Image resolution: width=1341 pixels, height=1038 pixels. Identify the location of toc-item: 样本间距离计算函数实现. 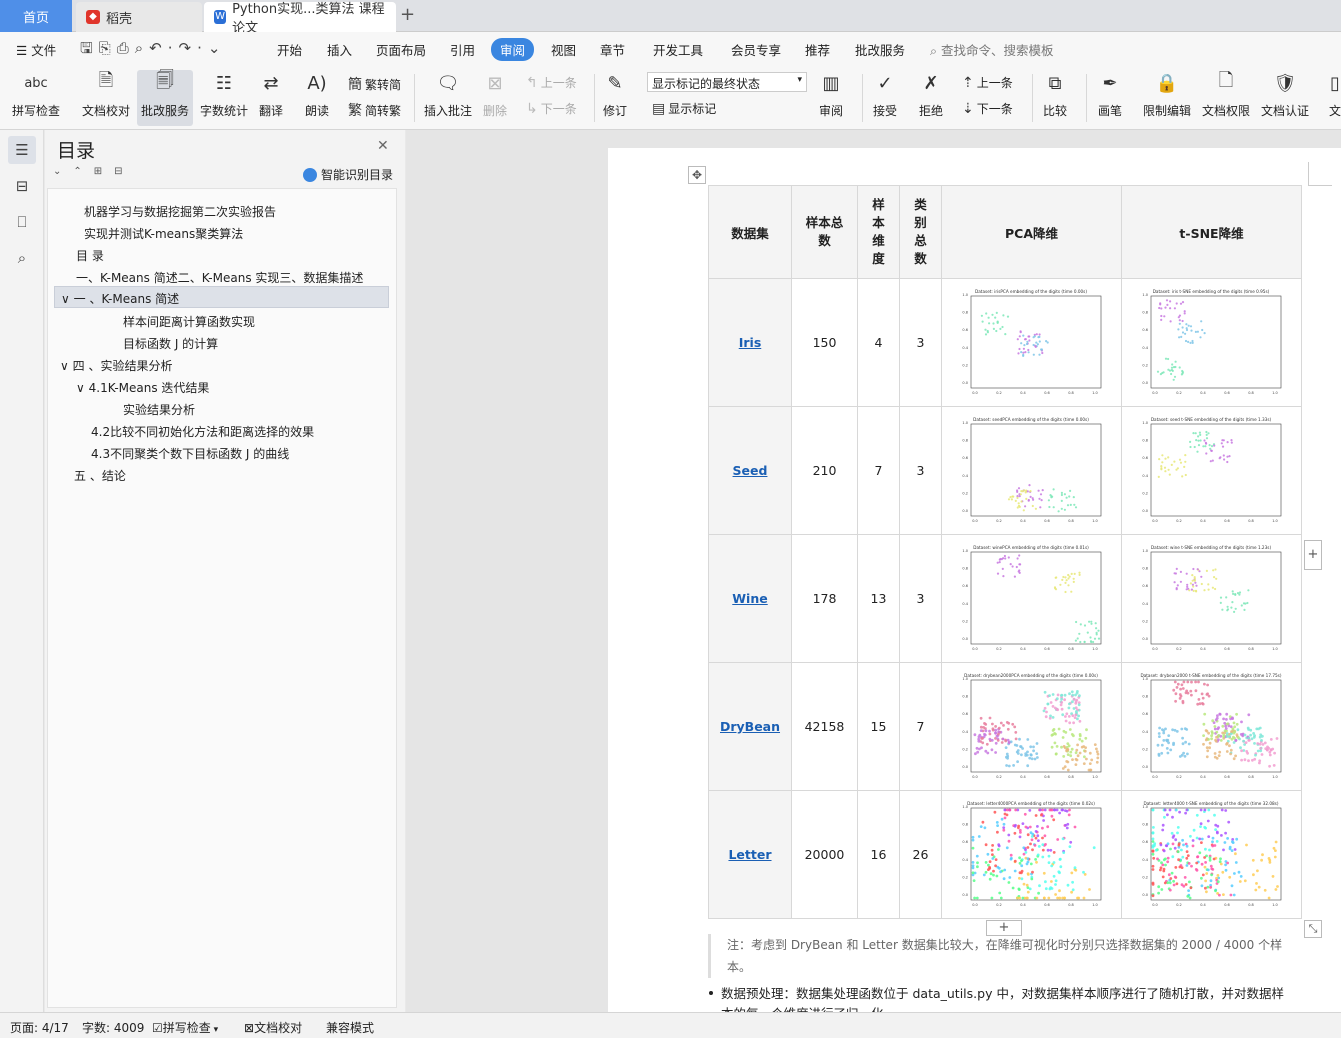
(189, 321).